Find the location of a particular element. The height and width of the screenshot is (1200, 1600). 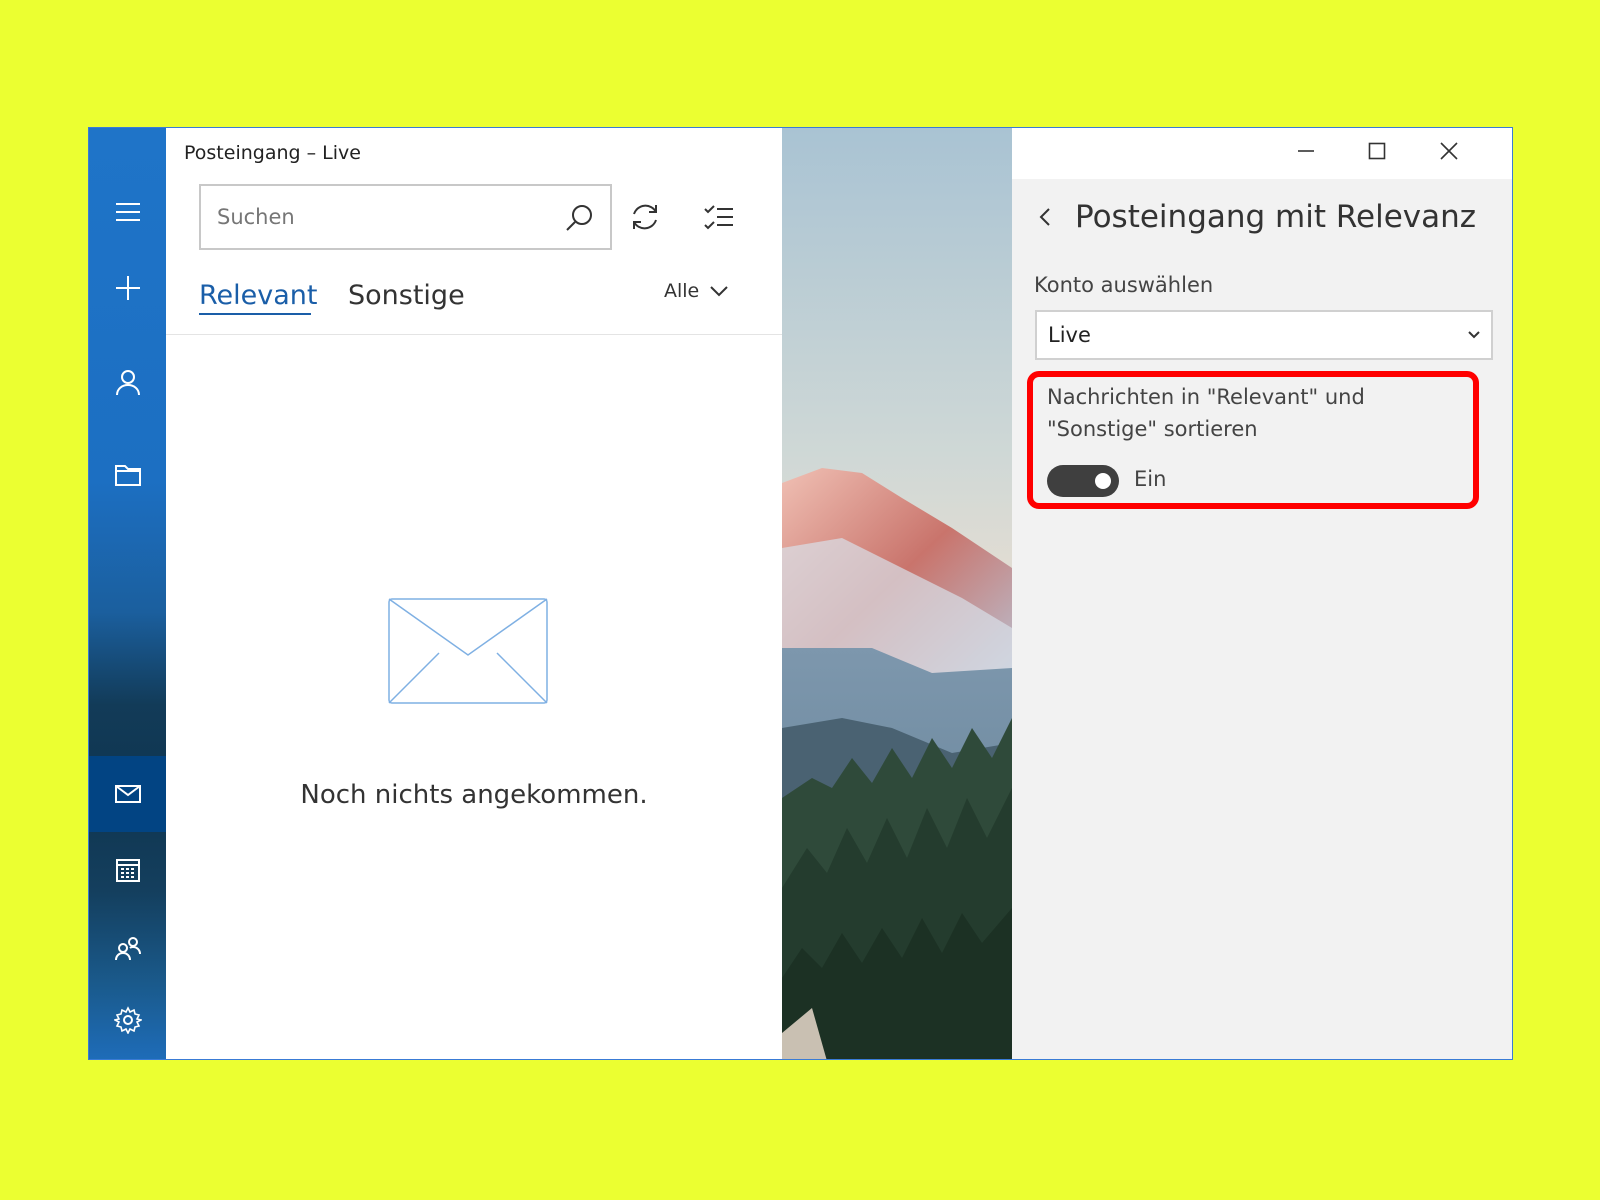

compose-plus-icon is located at coordinates (127, 288).